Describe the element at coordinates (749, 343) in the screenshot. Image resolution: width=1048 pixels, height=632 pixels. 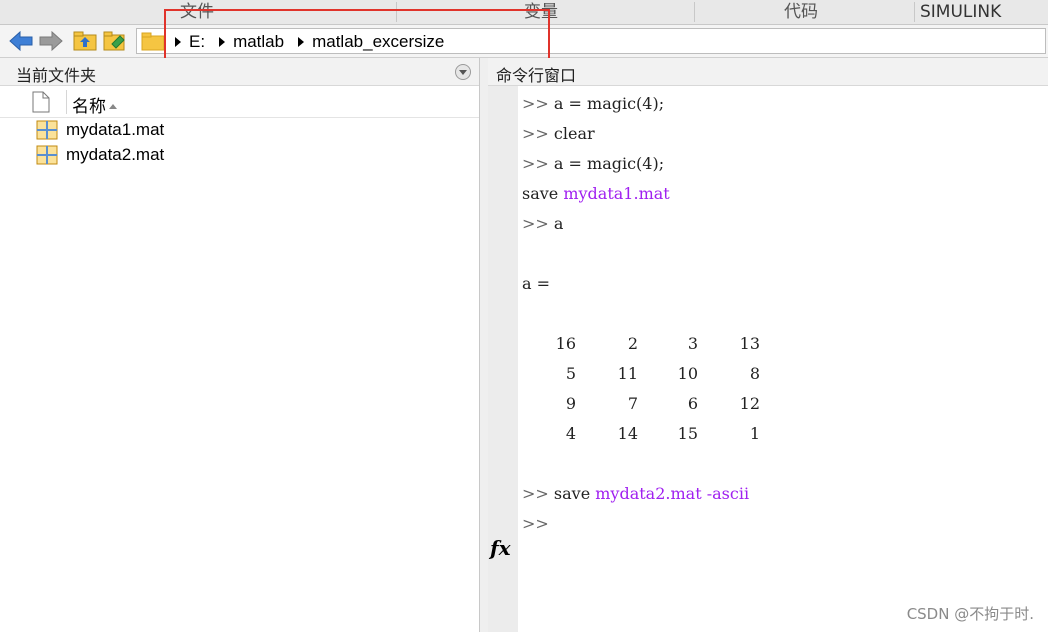
I see `matrix-cell: 13` at that location.